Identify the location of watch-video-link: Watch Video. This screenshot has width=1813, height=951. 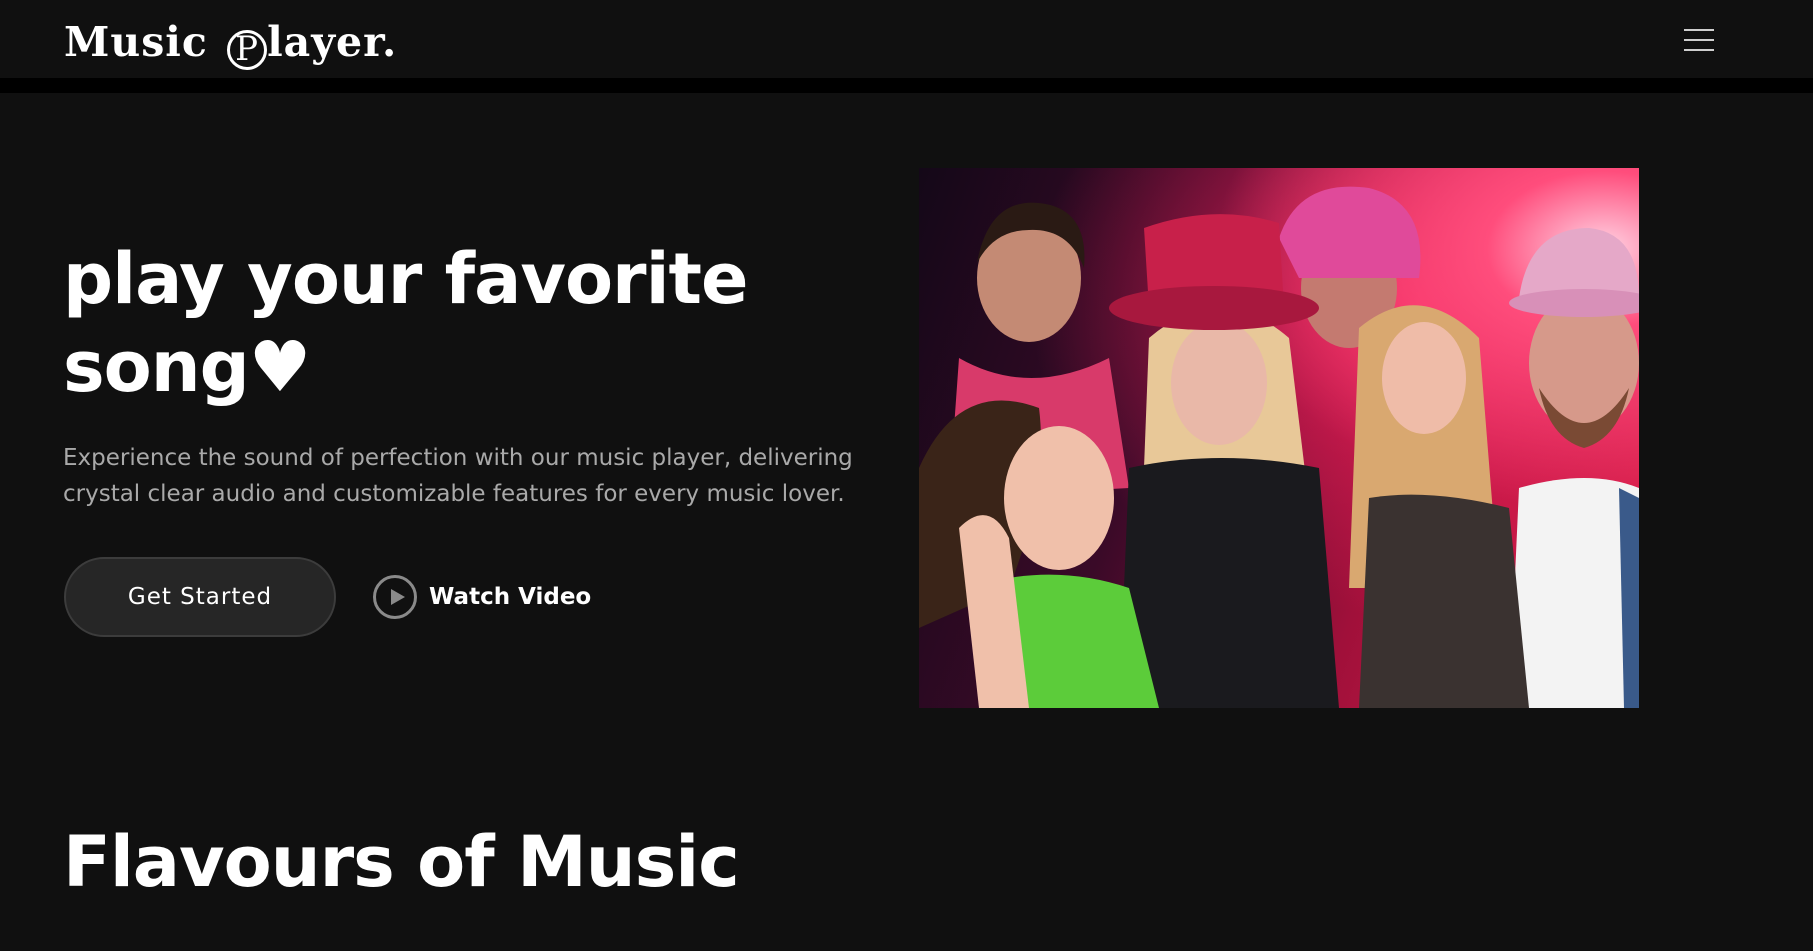
(482, 597).